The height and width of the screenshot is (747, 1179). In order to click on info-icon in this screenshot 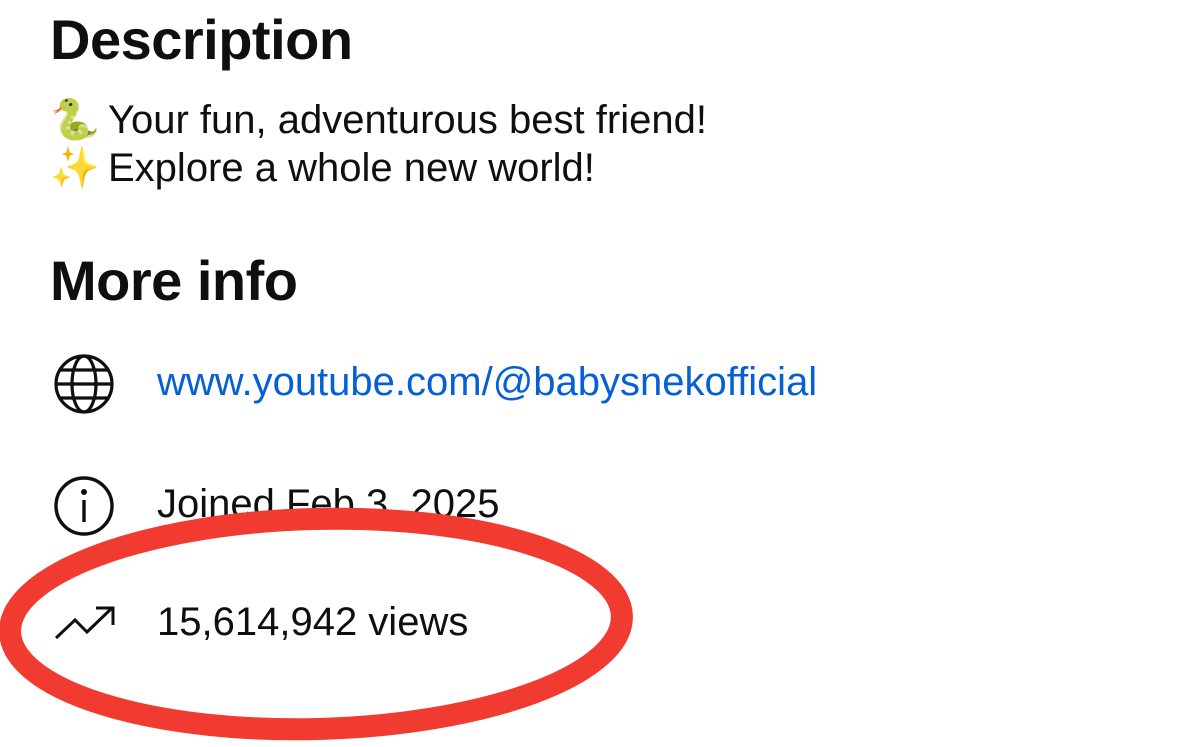, I will do `click(84, 506)`.